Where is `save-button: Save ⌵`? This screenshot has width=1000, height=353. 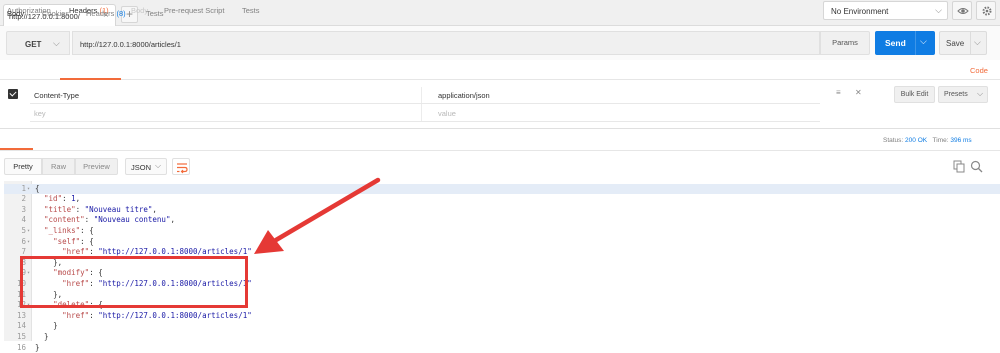 save-button: Save ⌵ is located at coordinates (963, 43).